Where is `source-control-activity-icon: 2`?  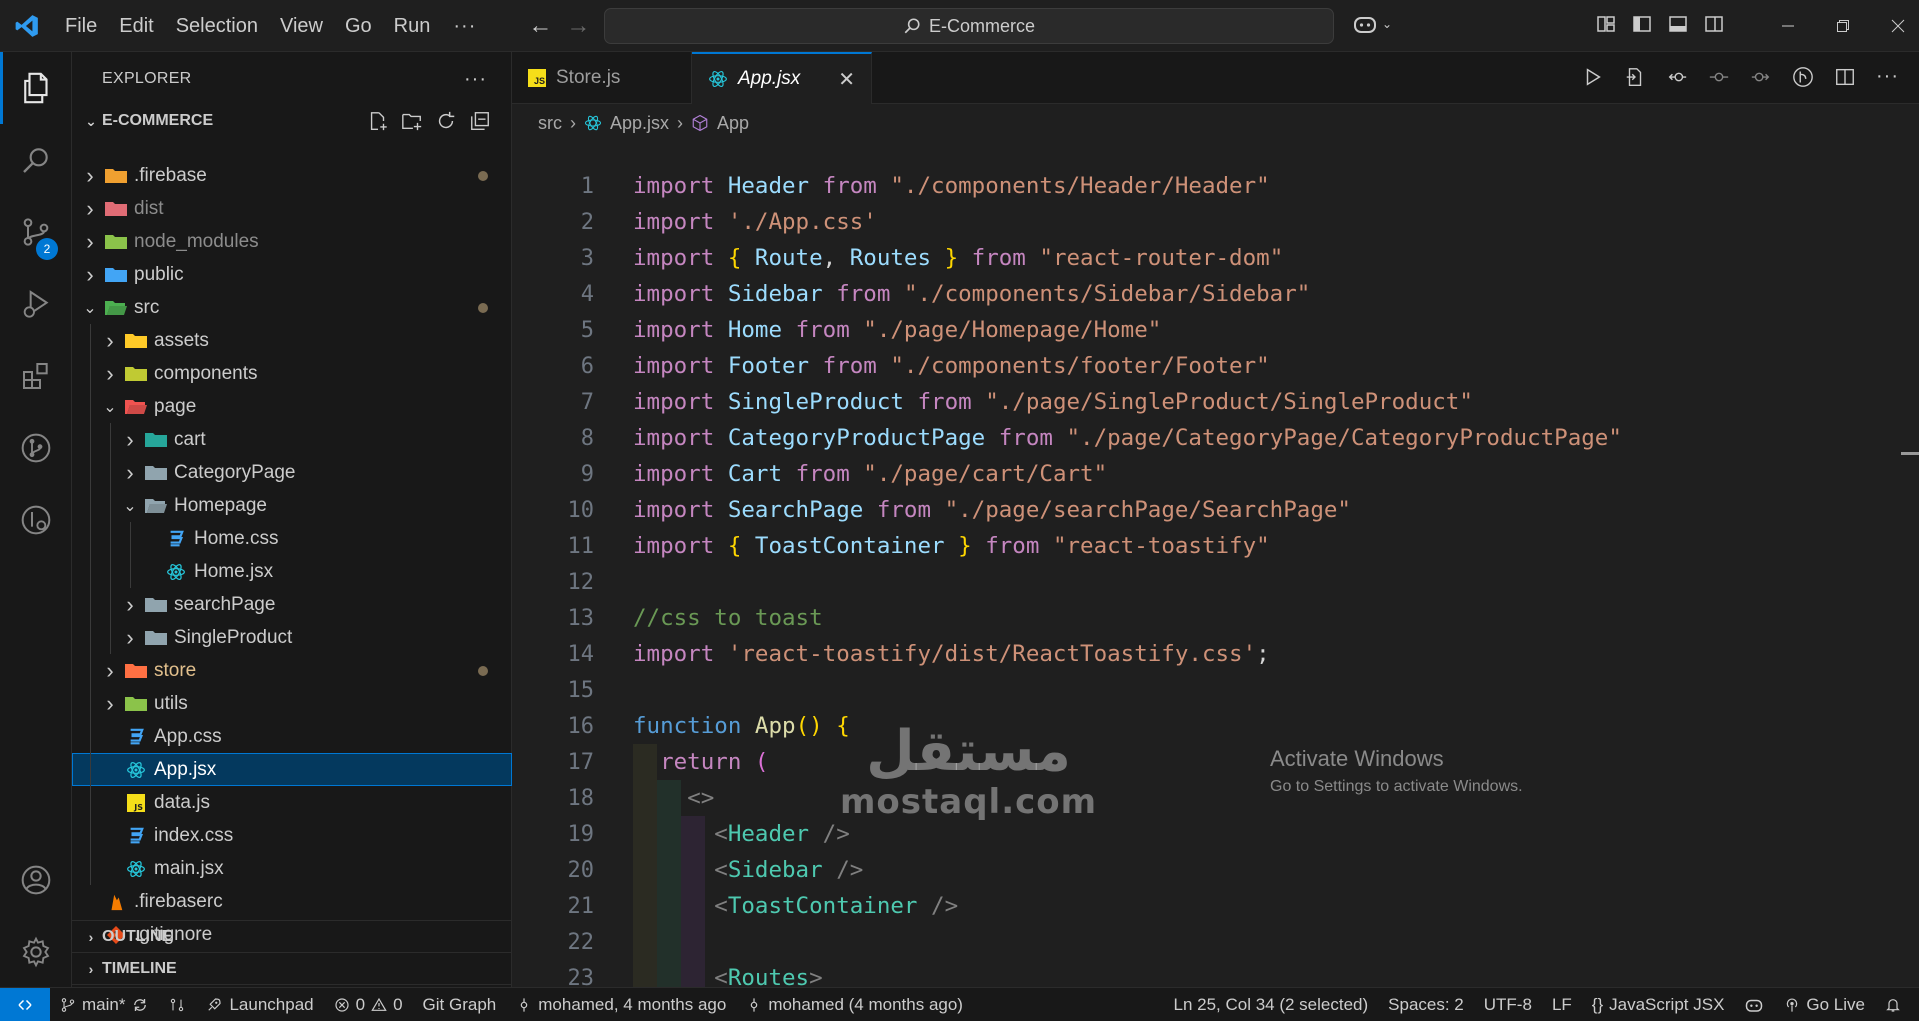 source-control-activity-icon: 2 is located at coordinates (36, 232).